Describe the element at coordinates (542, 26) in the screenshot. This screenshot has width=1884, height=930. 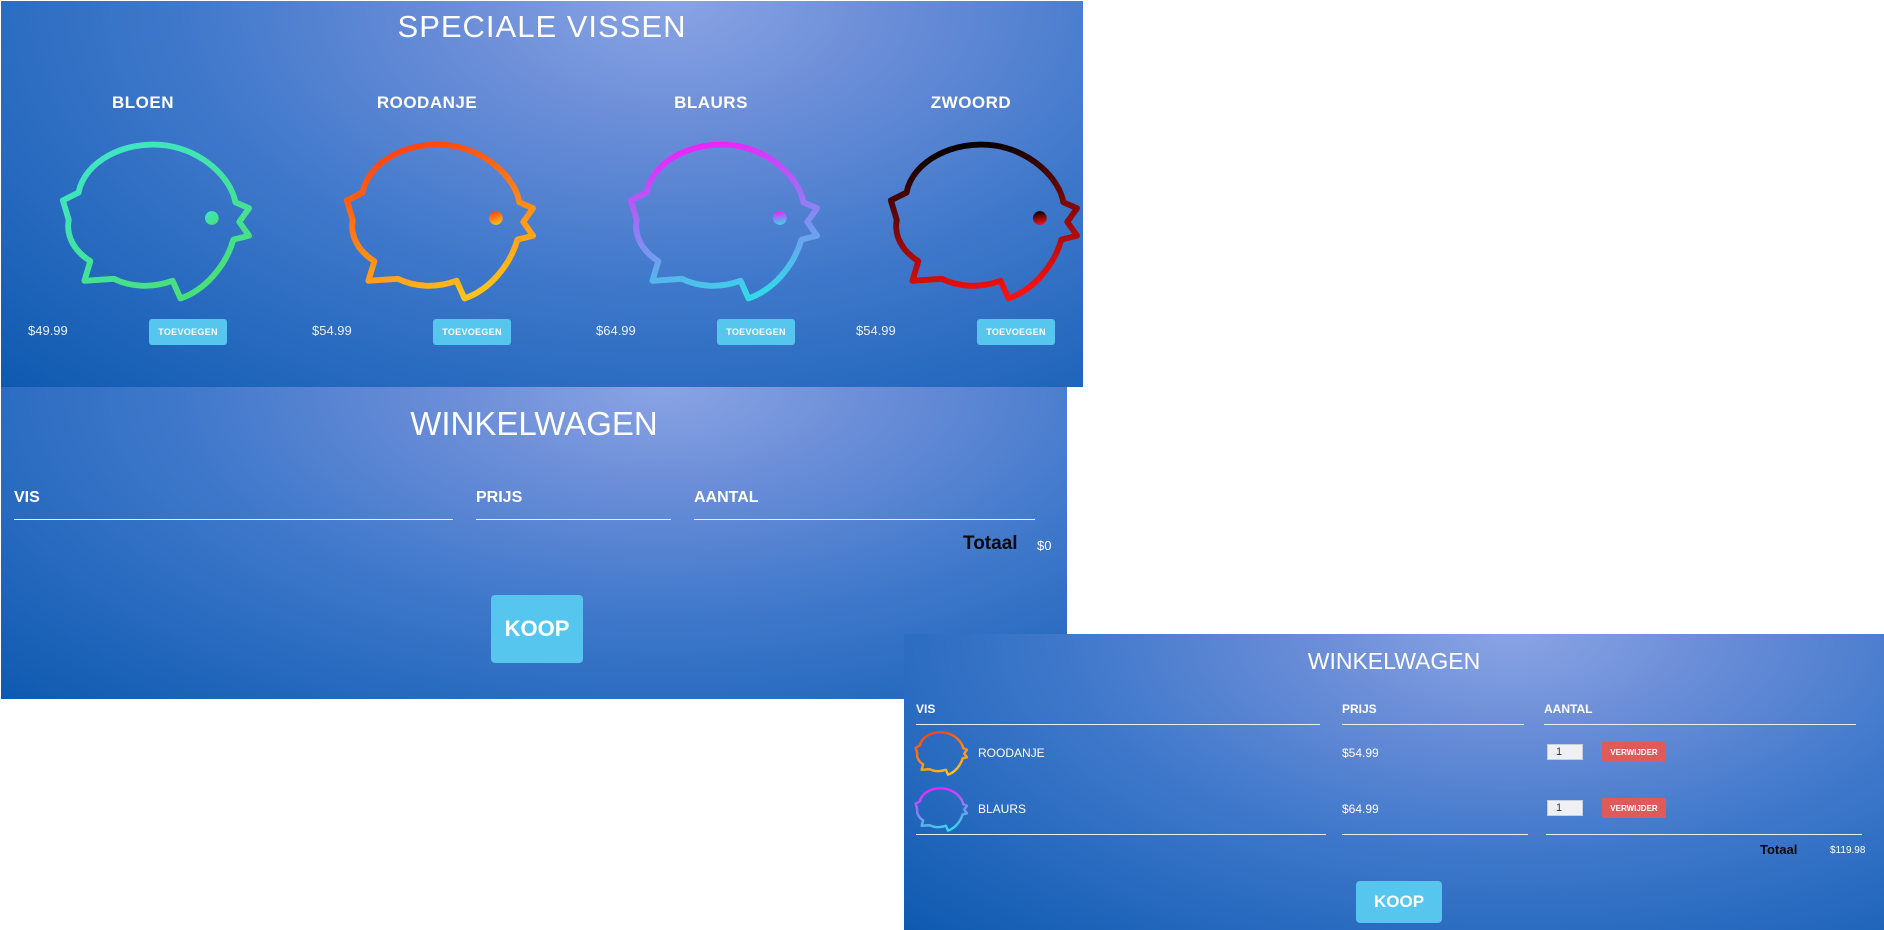
I see `shop-title: SPECIALE VISSEN` at that location.